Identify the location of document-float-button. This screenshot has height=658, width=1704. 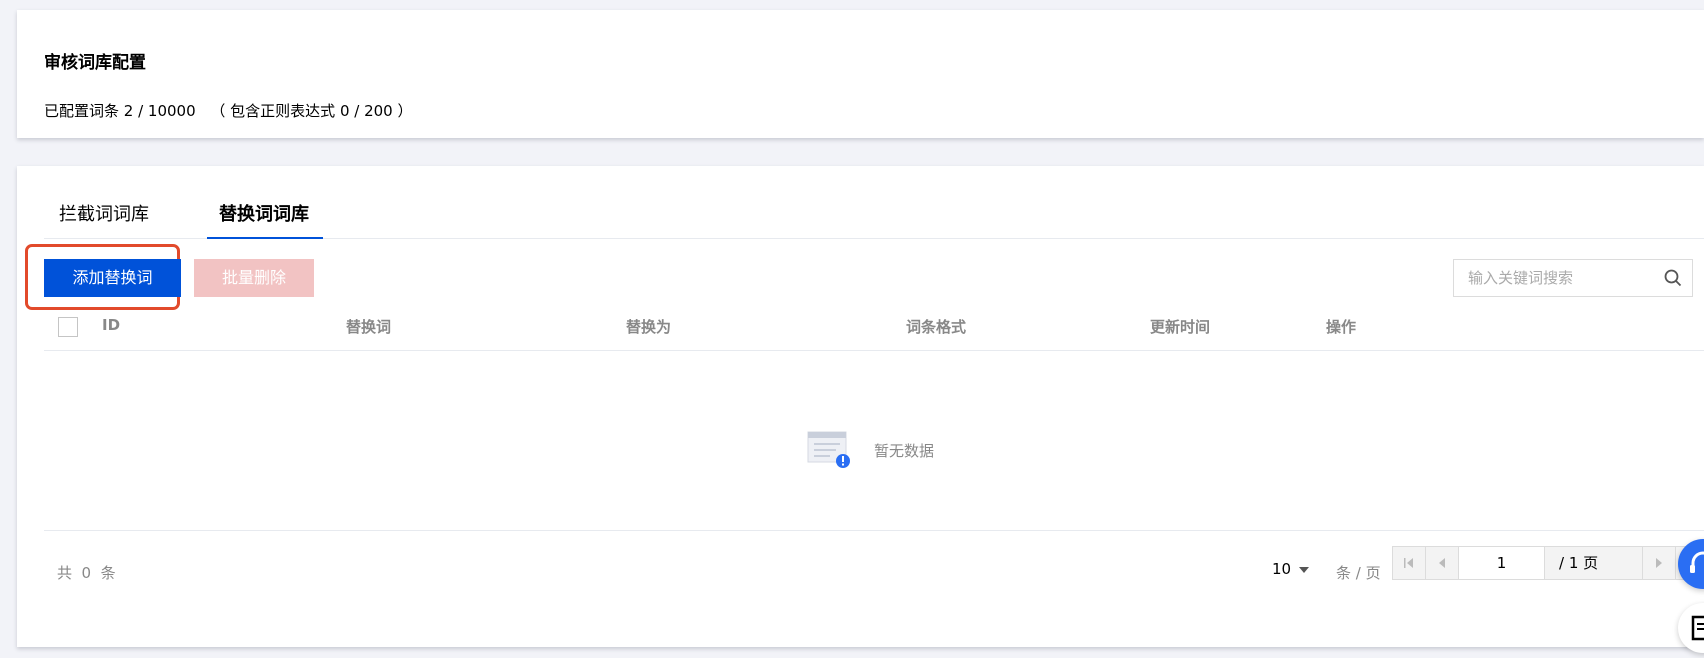
(1691, 628).